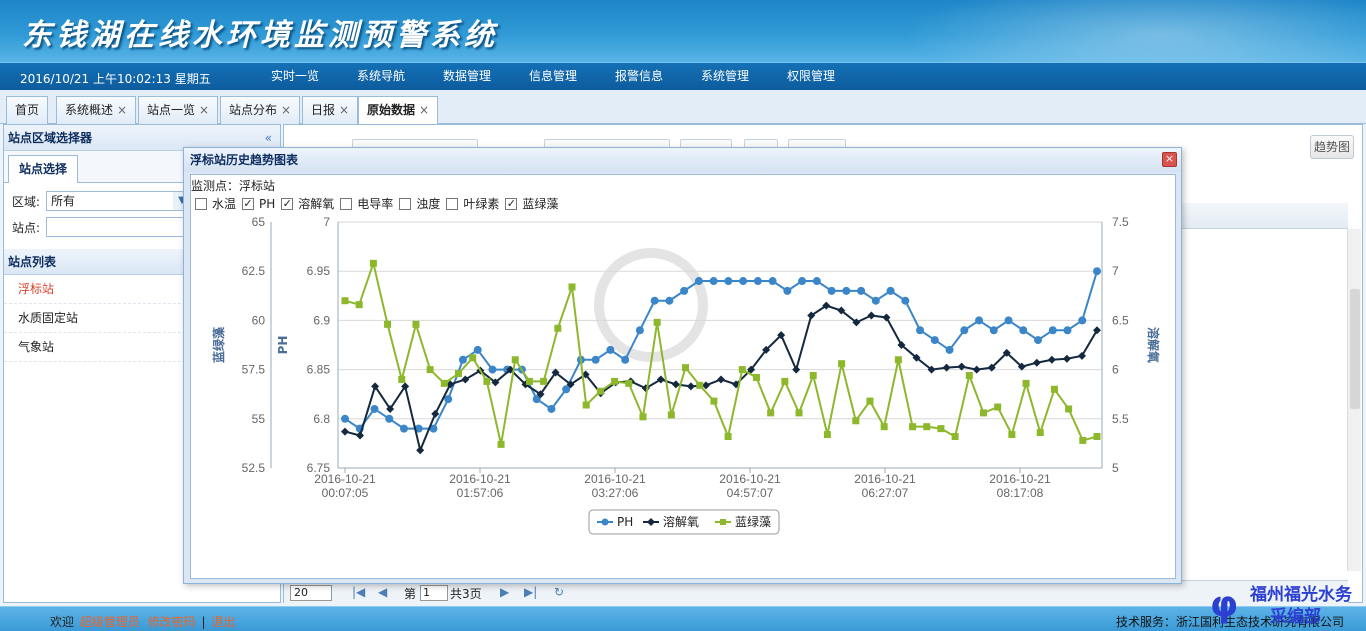 This screenshot has width=1366, height=631. What do you see at coordinates (330, 110) in the screenshot?
I see `tab-item: 日报 ×` at bounding box center [330, 110].